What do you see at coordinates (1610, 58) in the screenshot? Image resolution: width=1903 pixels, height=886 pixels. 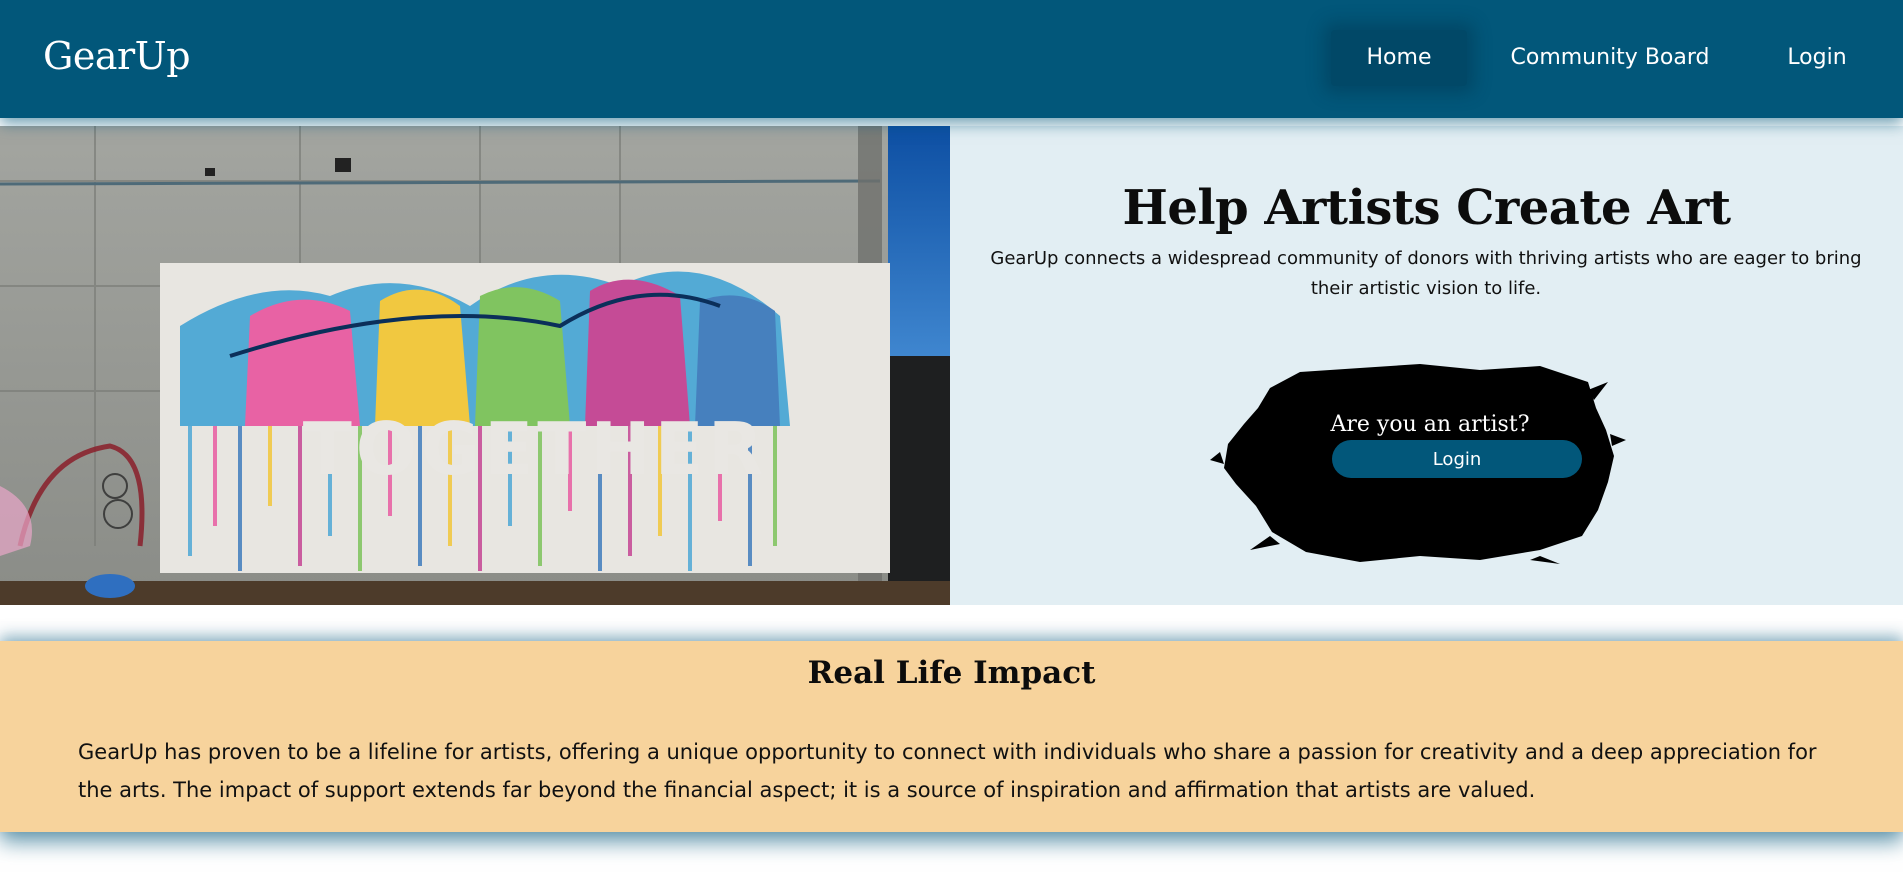 I see `nav-community-board-link: Community Board` at bounding box center [1610, 58].